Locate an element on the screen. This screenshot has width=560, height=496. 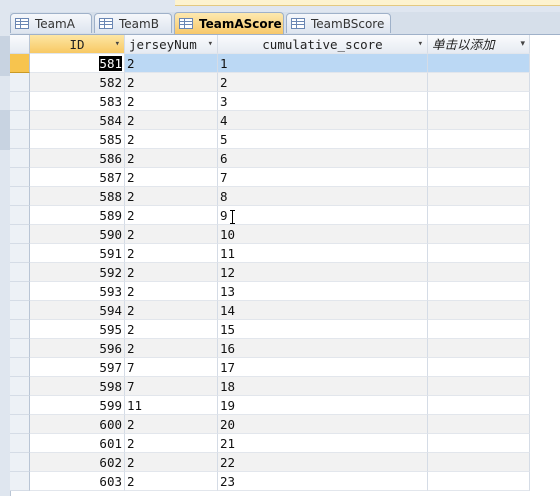
table-row: 584 2 4 is located at coordinates (270, 120).